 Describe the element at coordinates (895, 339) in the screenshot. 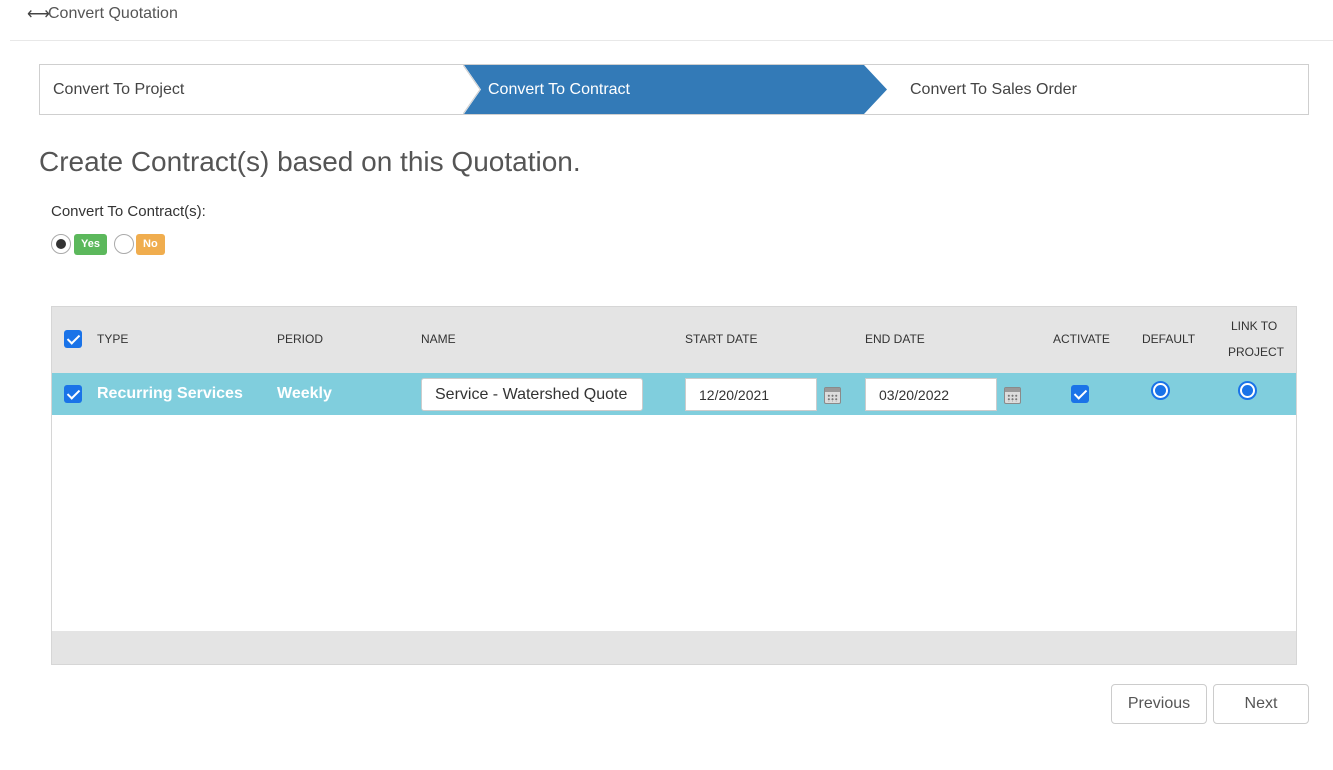

I see `header-end-date: END DATE` at that location.